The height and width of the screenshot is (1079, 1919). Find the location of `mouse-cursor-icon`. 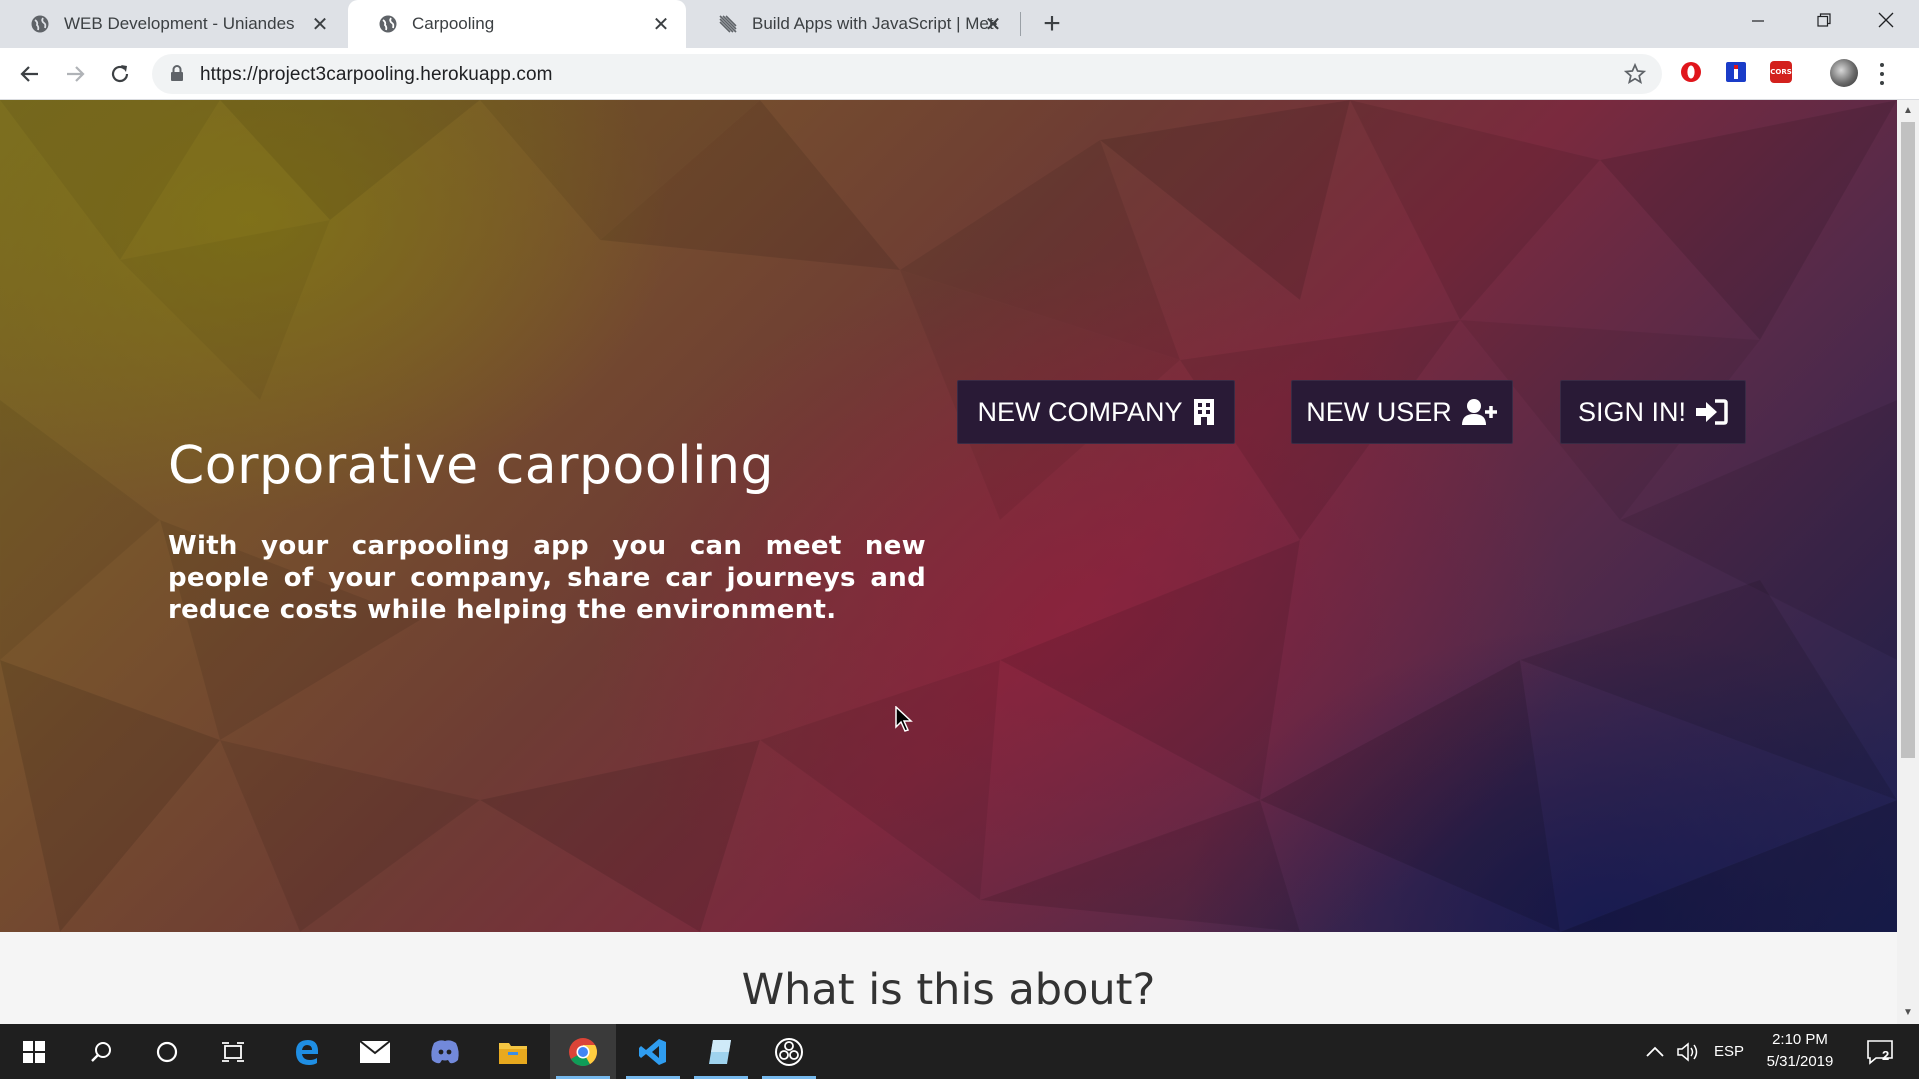

mouse-cursor-icon is located at coordinates (904, 719).